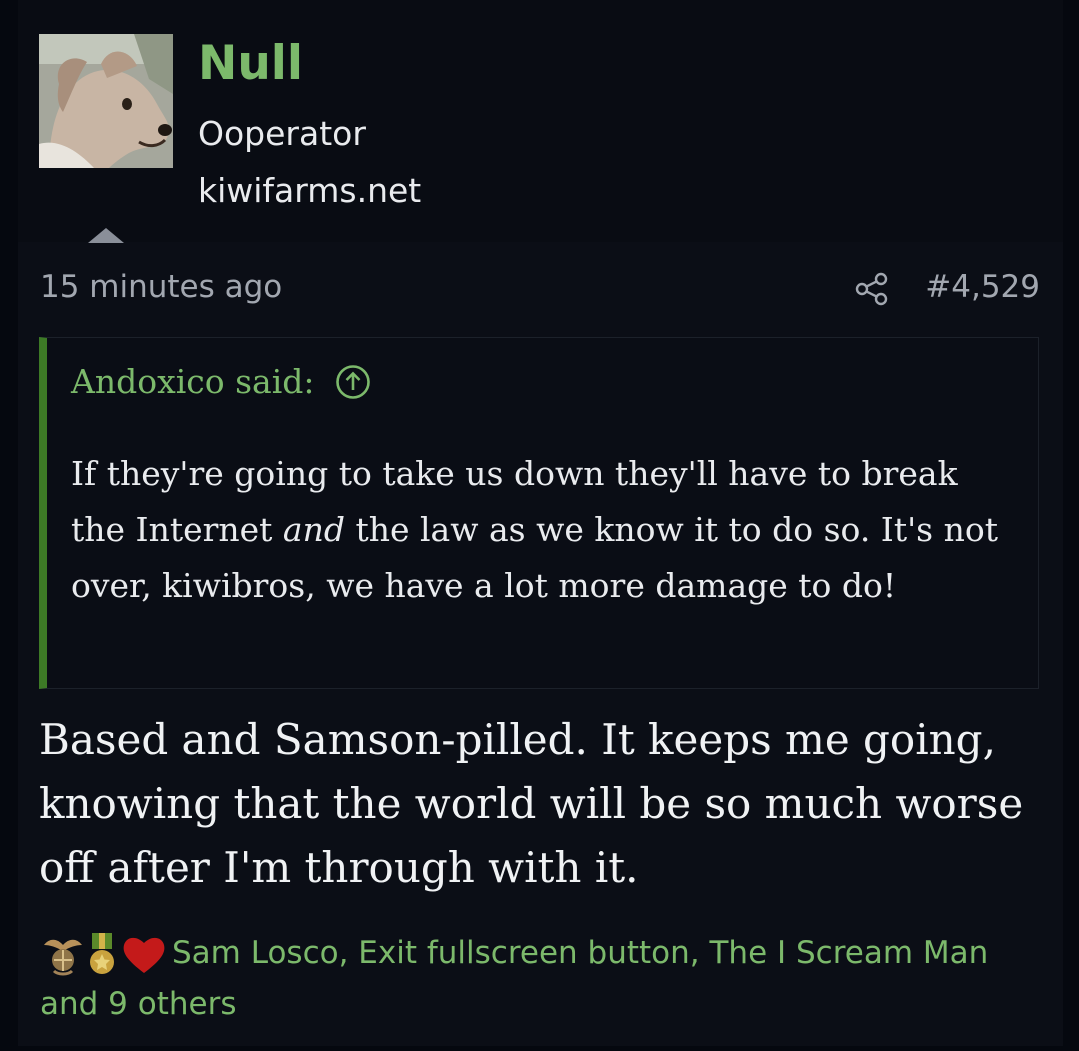  I want to click on user-avatar, so click(106, 101).